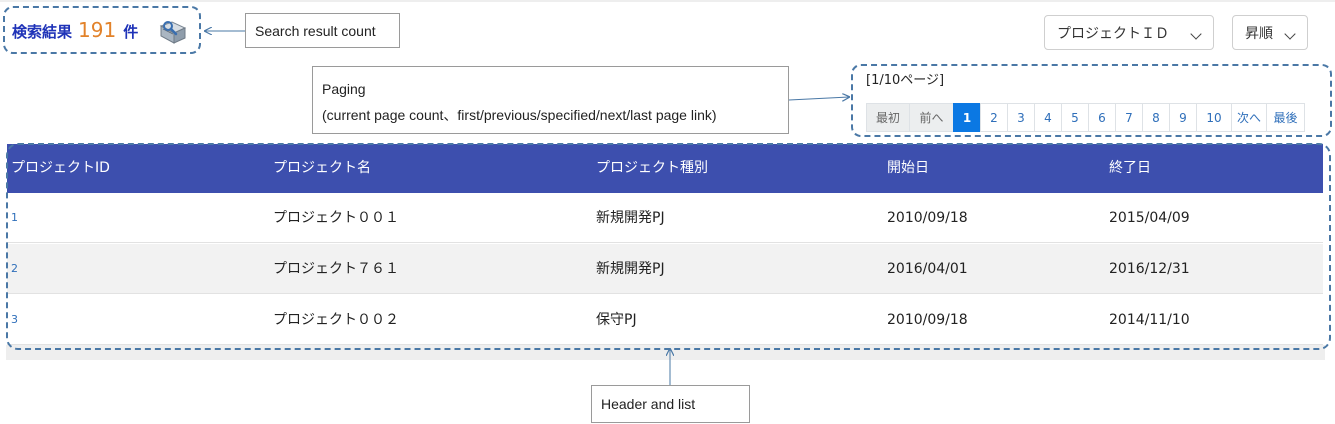 Image resolution: width=1335 pixels, height=424 pixels. I want to click on sort-field-select: プロジェクトＩＤ, so click(1129, 32).